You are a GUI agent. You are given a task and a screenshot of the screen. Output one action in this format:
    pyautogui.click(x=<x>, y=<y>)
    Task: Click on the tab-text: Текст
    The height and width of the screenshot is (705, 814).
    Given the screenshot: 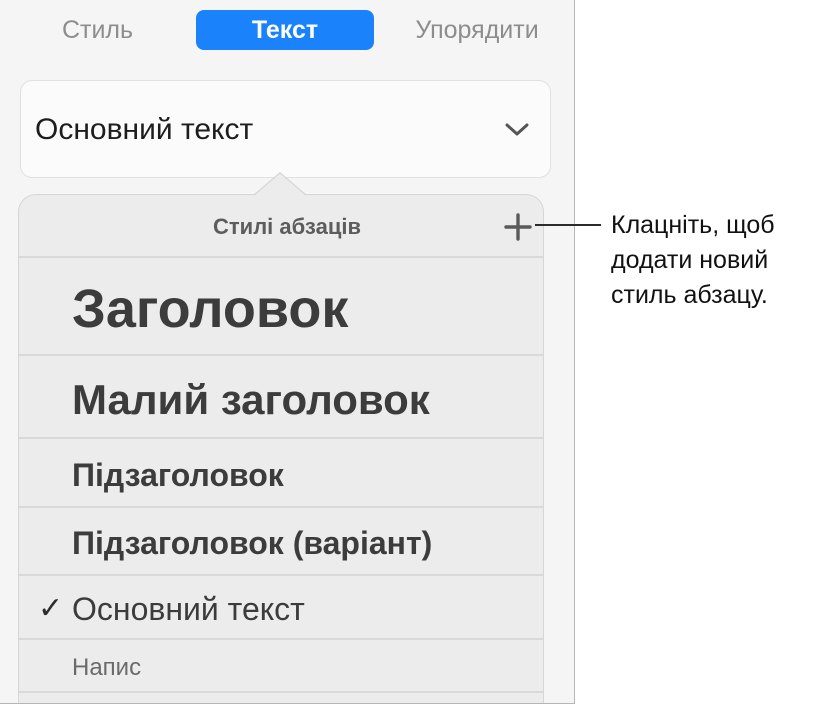 What is the action you would take?
    pyautogui.click(x=285, y=30)
    